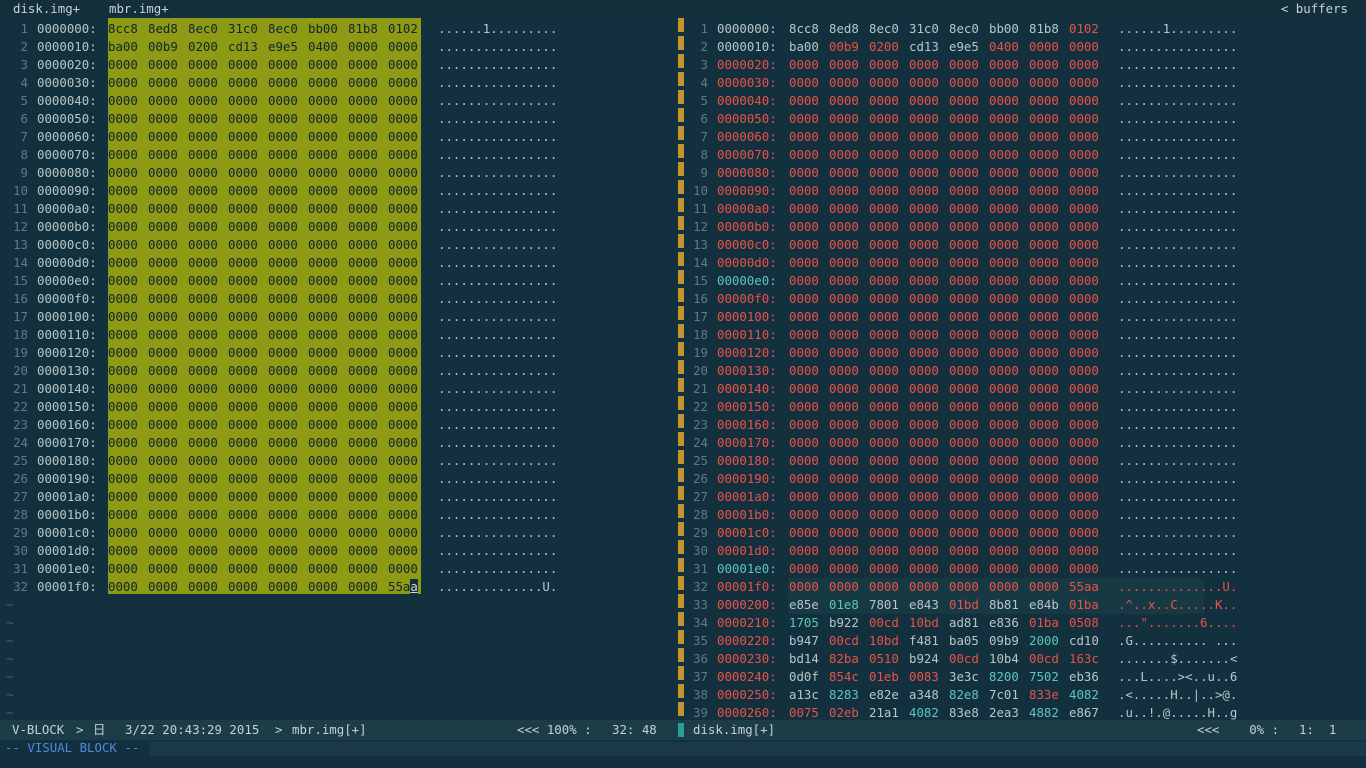 The height and width of the screenshot is (768, 1366). What do you see at coordinates (283, 47) in the screenshot?
I see `hex-group: e9e5` at bounding box center [283, 47].